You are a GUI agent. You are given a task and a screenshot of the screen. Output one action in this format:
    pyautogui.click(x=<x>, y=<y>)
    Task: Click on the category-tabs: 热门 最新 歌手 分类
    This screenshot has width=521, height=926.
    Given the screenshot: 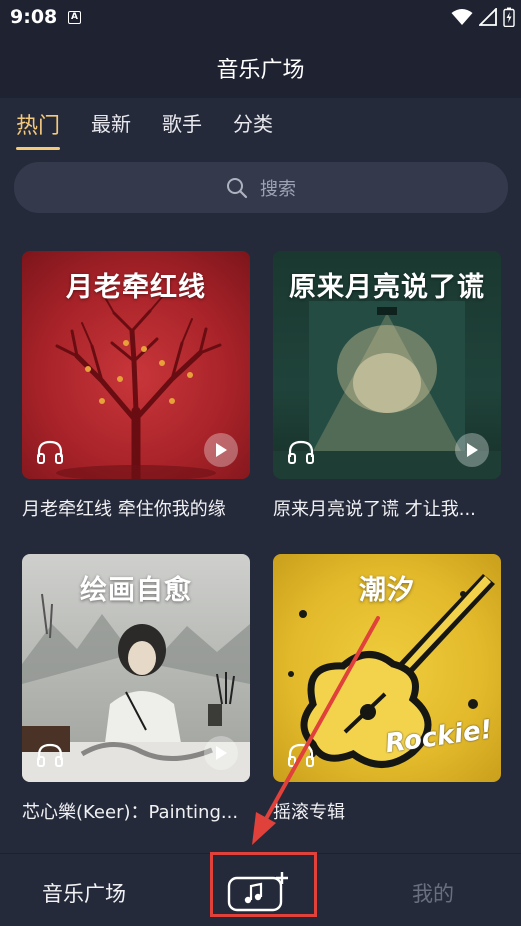 What is the action you would take?
    pyautogui.click(x=160, y=129)
    